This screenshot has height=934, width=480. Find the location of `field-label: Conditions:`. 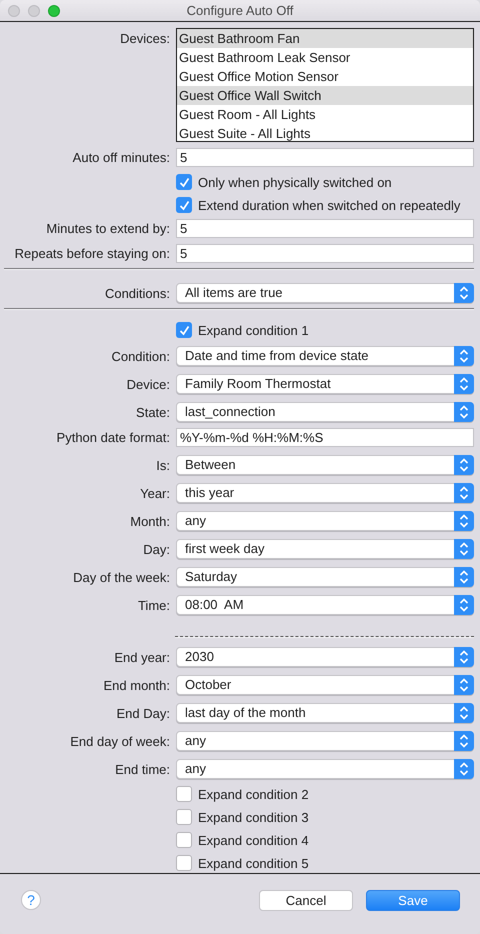

field-label: Conditions: is located at coordinates (137, 293).